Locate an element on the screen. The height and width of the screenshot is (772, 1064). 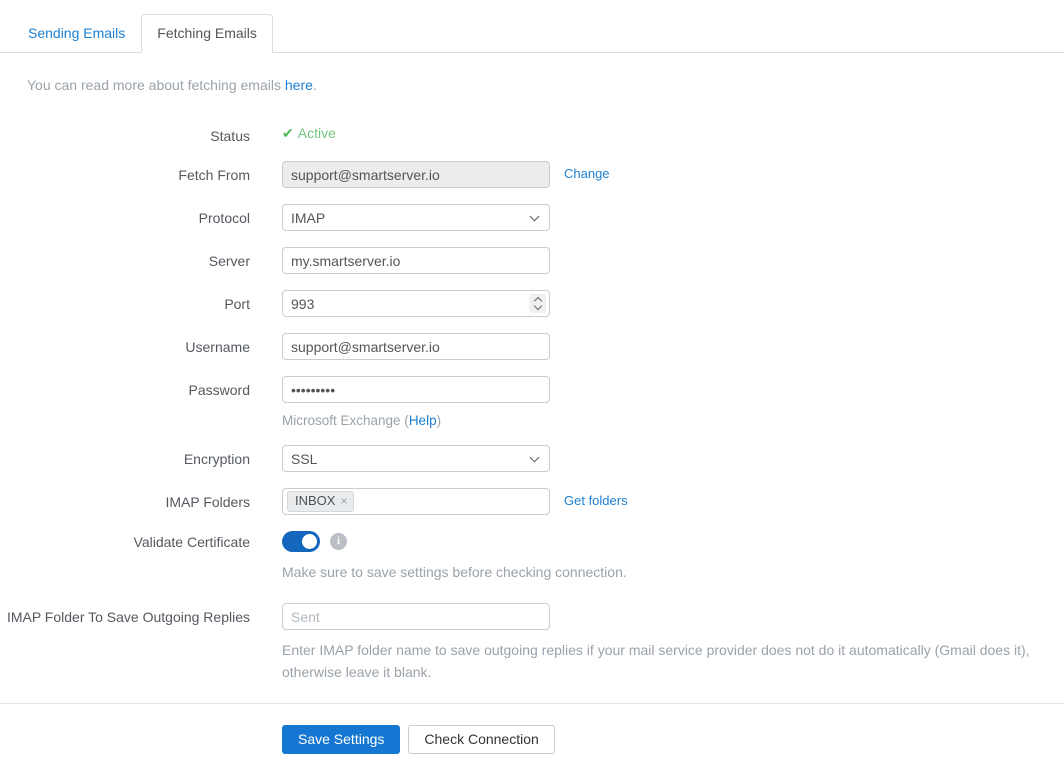
intro-text-after: . is located at coordinates (314, 85).